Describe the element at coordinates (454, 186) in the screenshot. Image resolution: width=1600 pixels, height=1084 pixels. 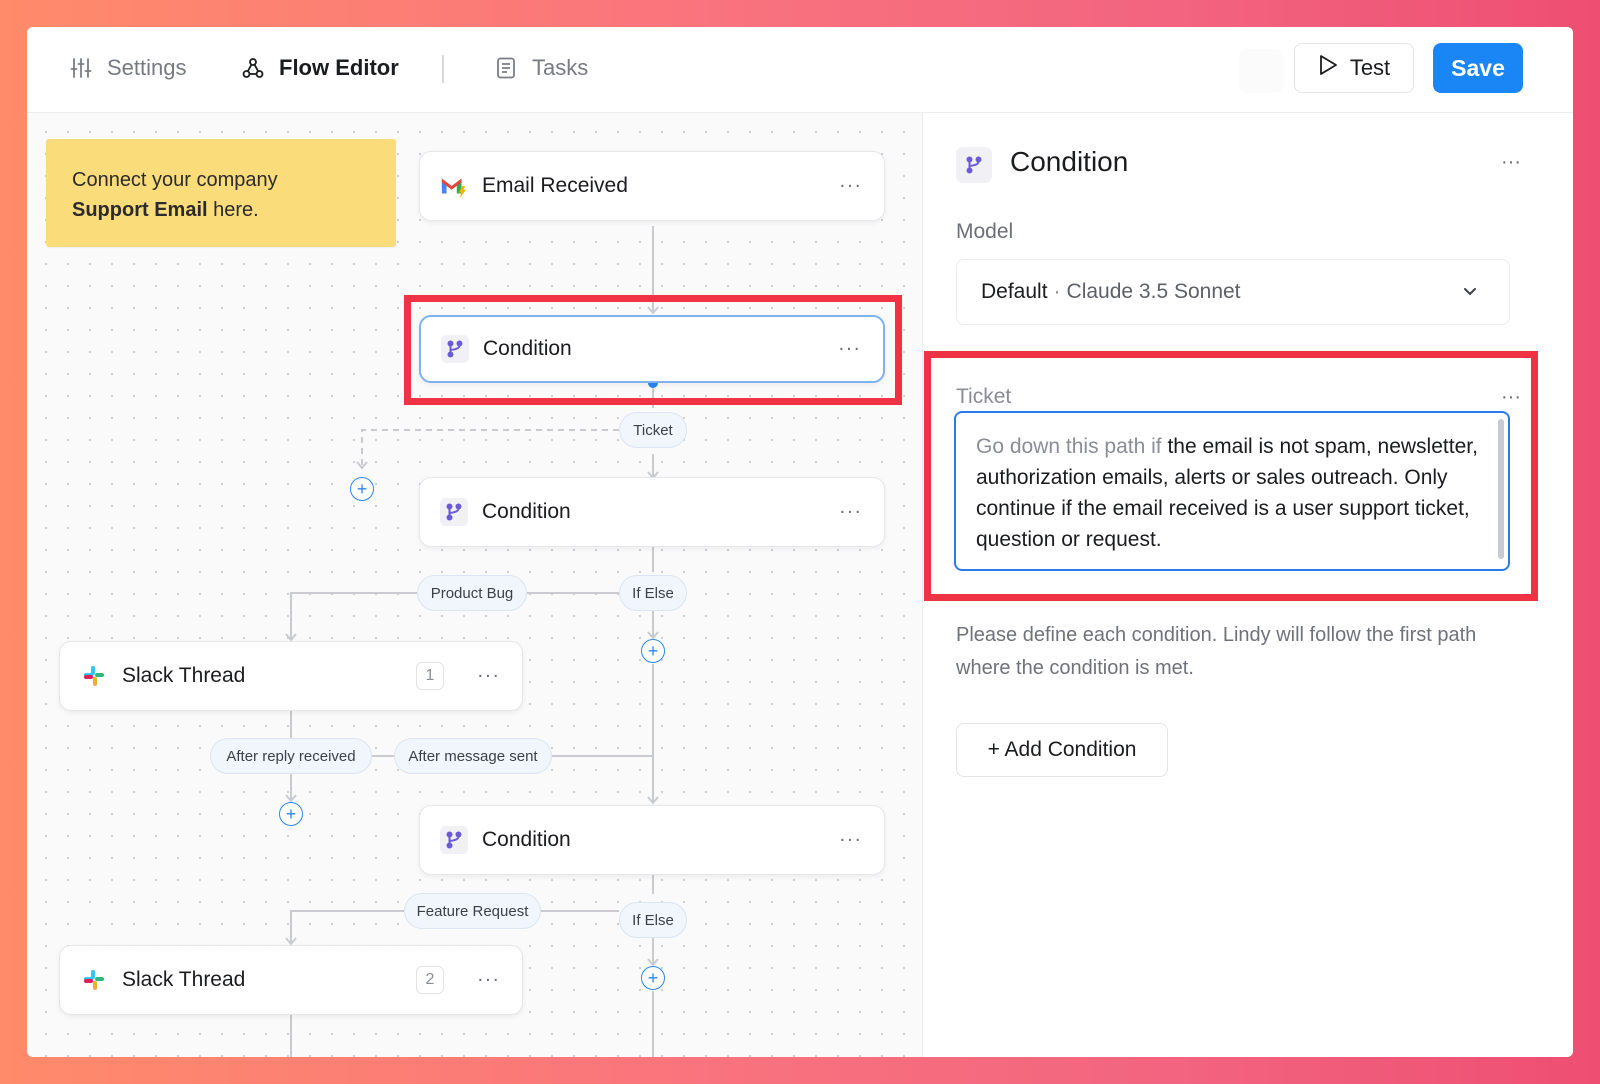
I see `gmail-icon` at that location.